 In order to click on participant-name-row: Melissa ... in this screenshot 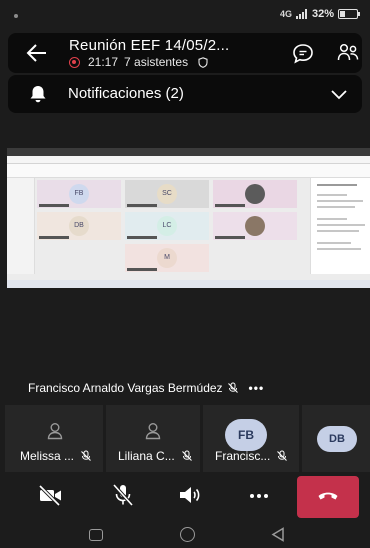, I will do `click(56, 456)`.